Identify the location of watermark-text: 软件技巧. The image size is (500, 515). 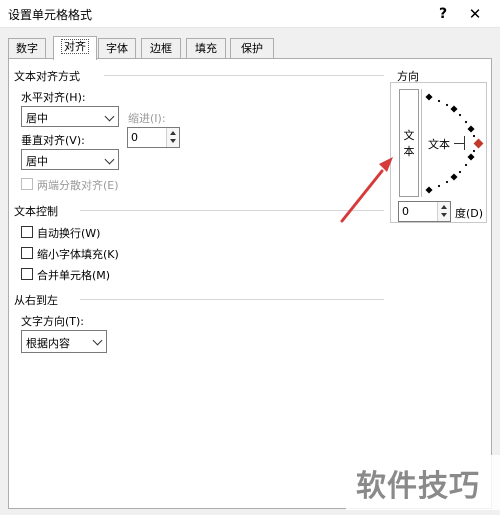
(418, 486).